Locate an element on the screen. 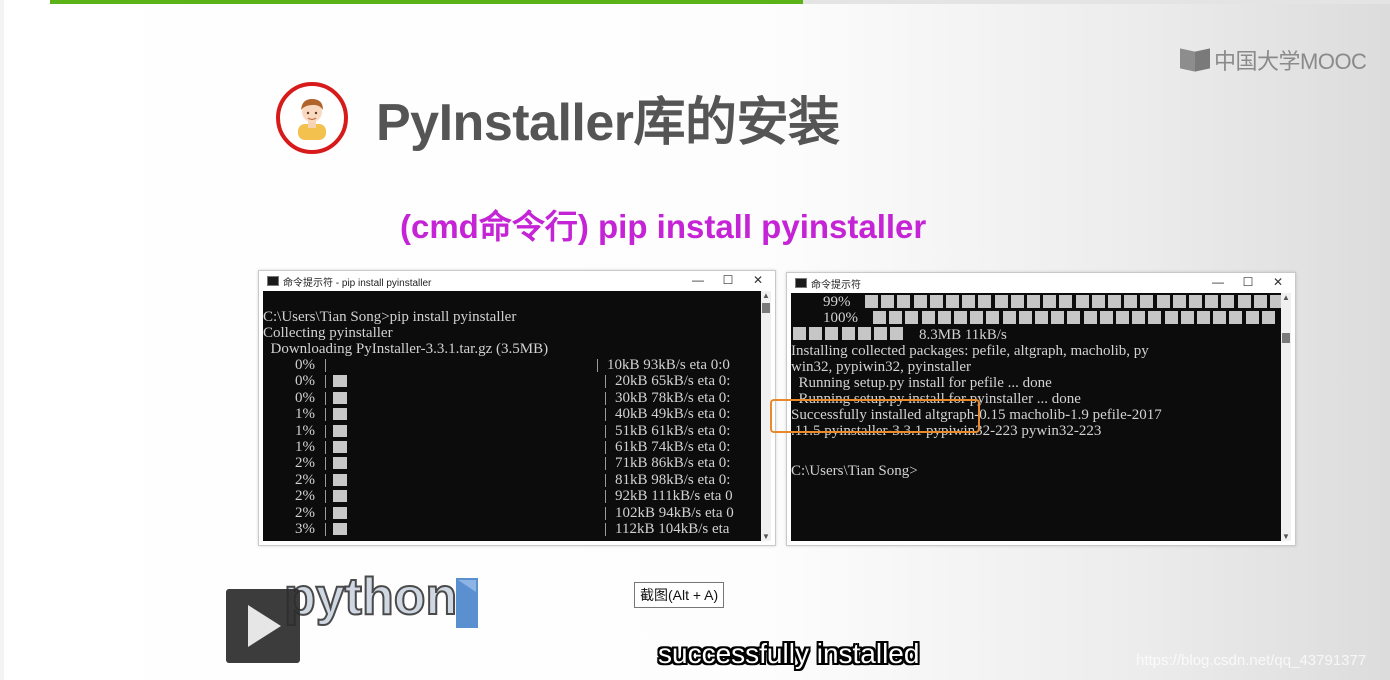 This screenshot has width=1390, height=680. mooc-book-icon is located at coordinates (1195, 60).